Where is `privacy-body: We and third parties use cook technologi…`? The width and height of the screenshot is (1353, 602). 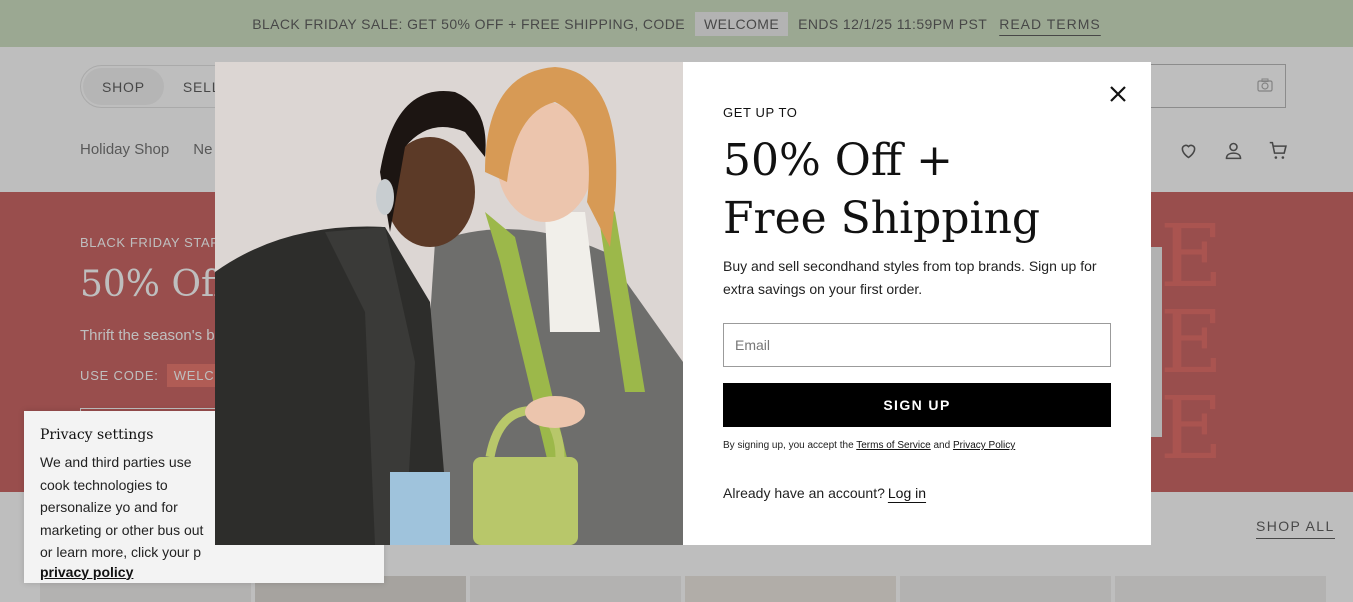 privacy-body: We and third parties use cook technologi… is located at coordinates (122, 507).